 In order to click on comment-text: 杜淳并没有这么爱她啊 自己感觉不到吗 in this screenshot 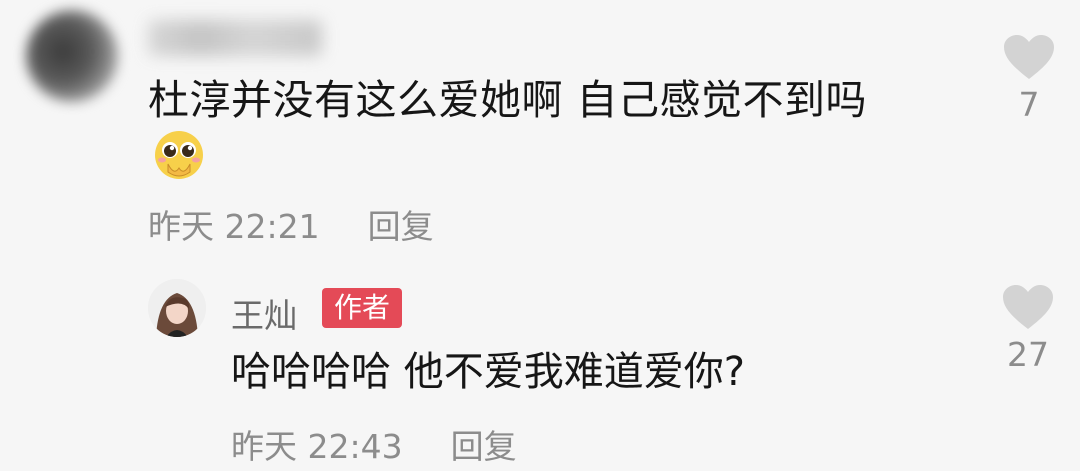, I will do `click(508, 100)`.